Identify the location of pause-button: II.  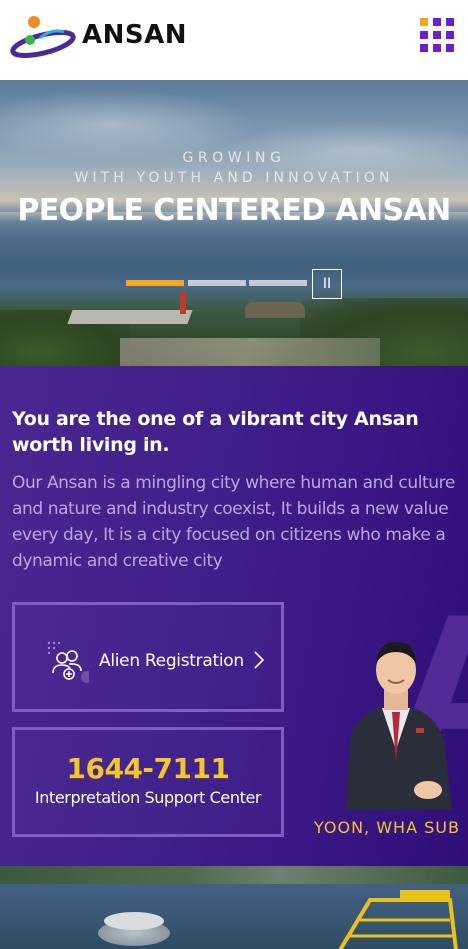
(327, 284).